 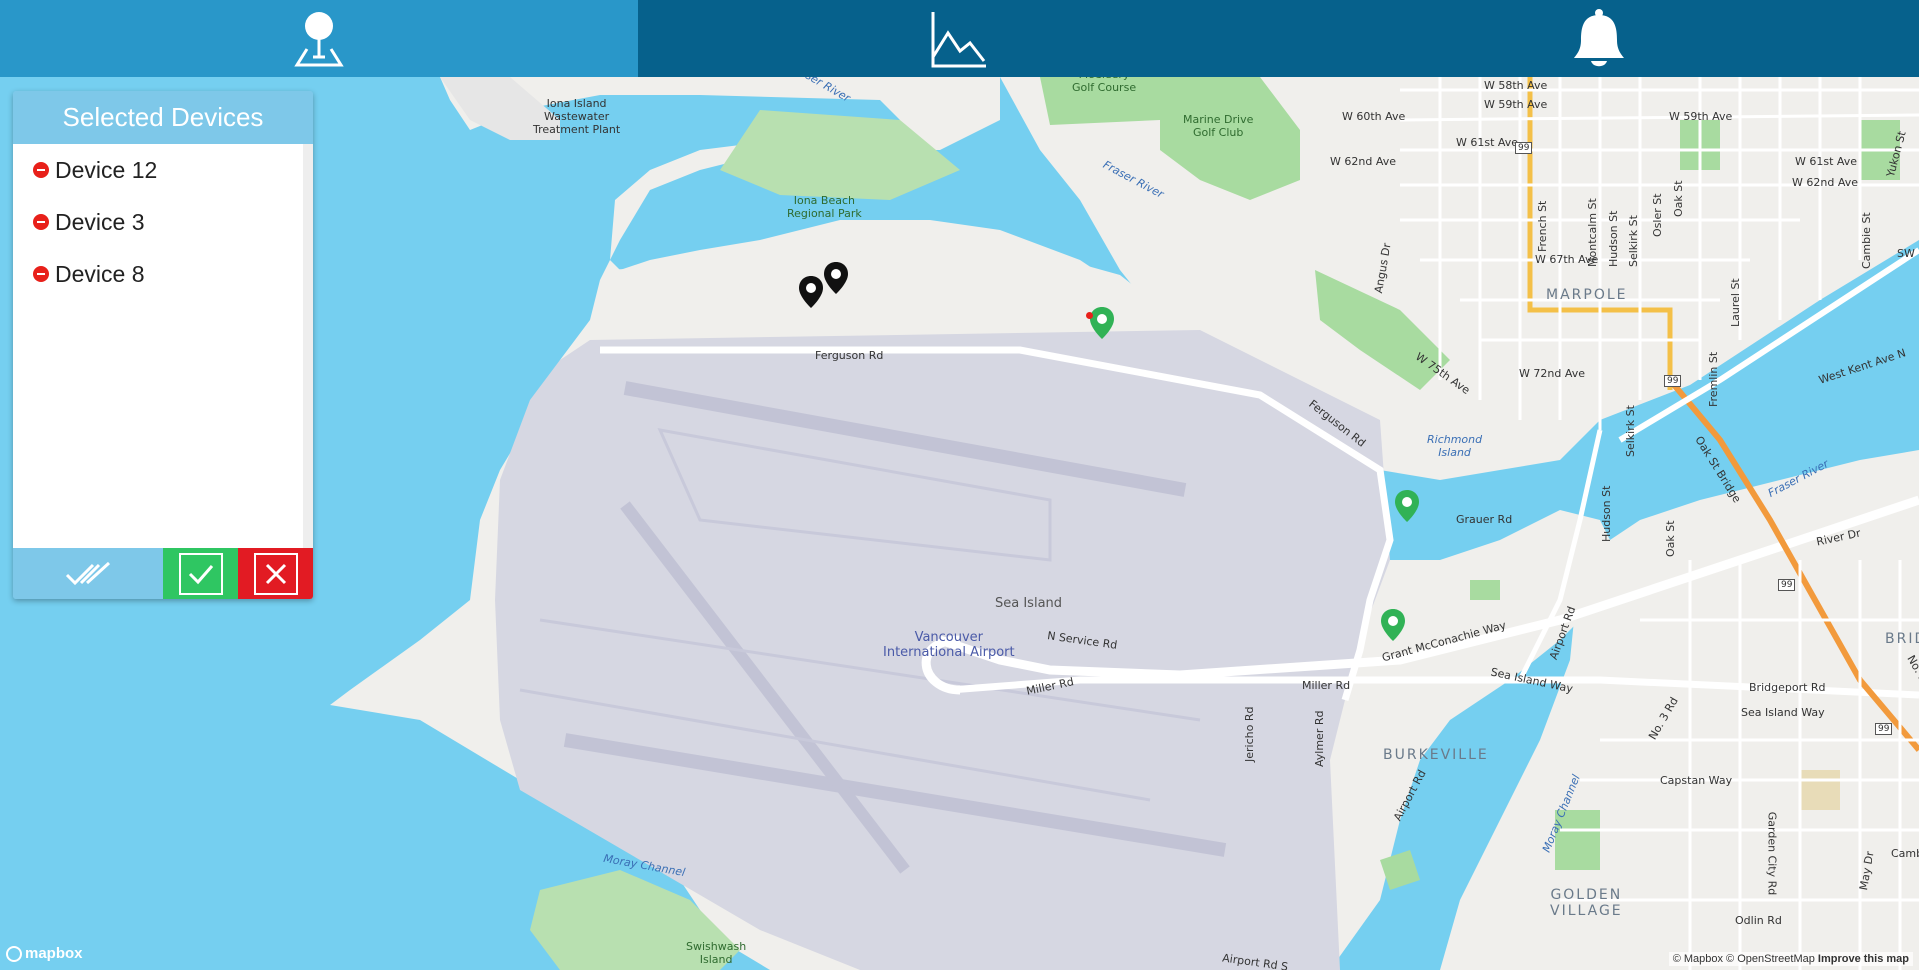 What do you see at coordinates (716, 953) in the screenshot?
I see `label-swishwash: Swishwash Island` at bounding box center [716, 953].